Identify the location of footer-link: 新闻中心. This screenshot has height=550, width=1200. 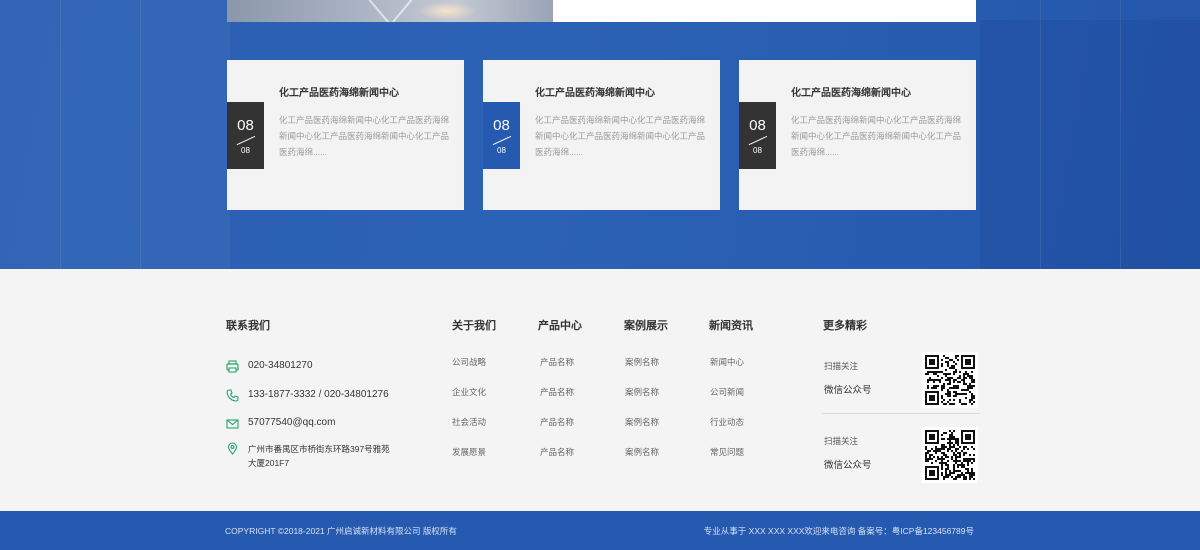
(727, 362).